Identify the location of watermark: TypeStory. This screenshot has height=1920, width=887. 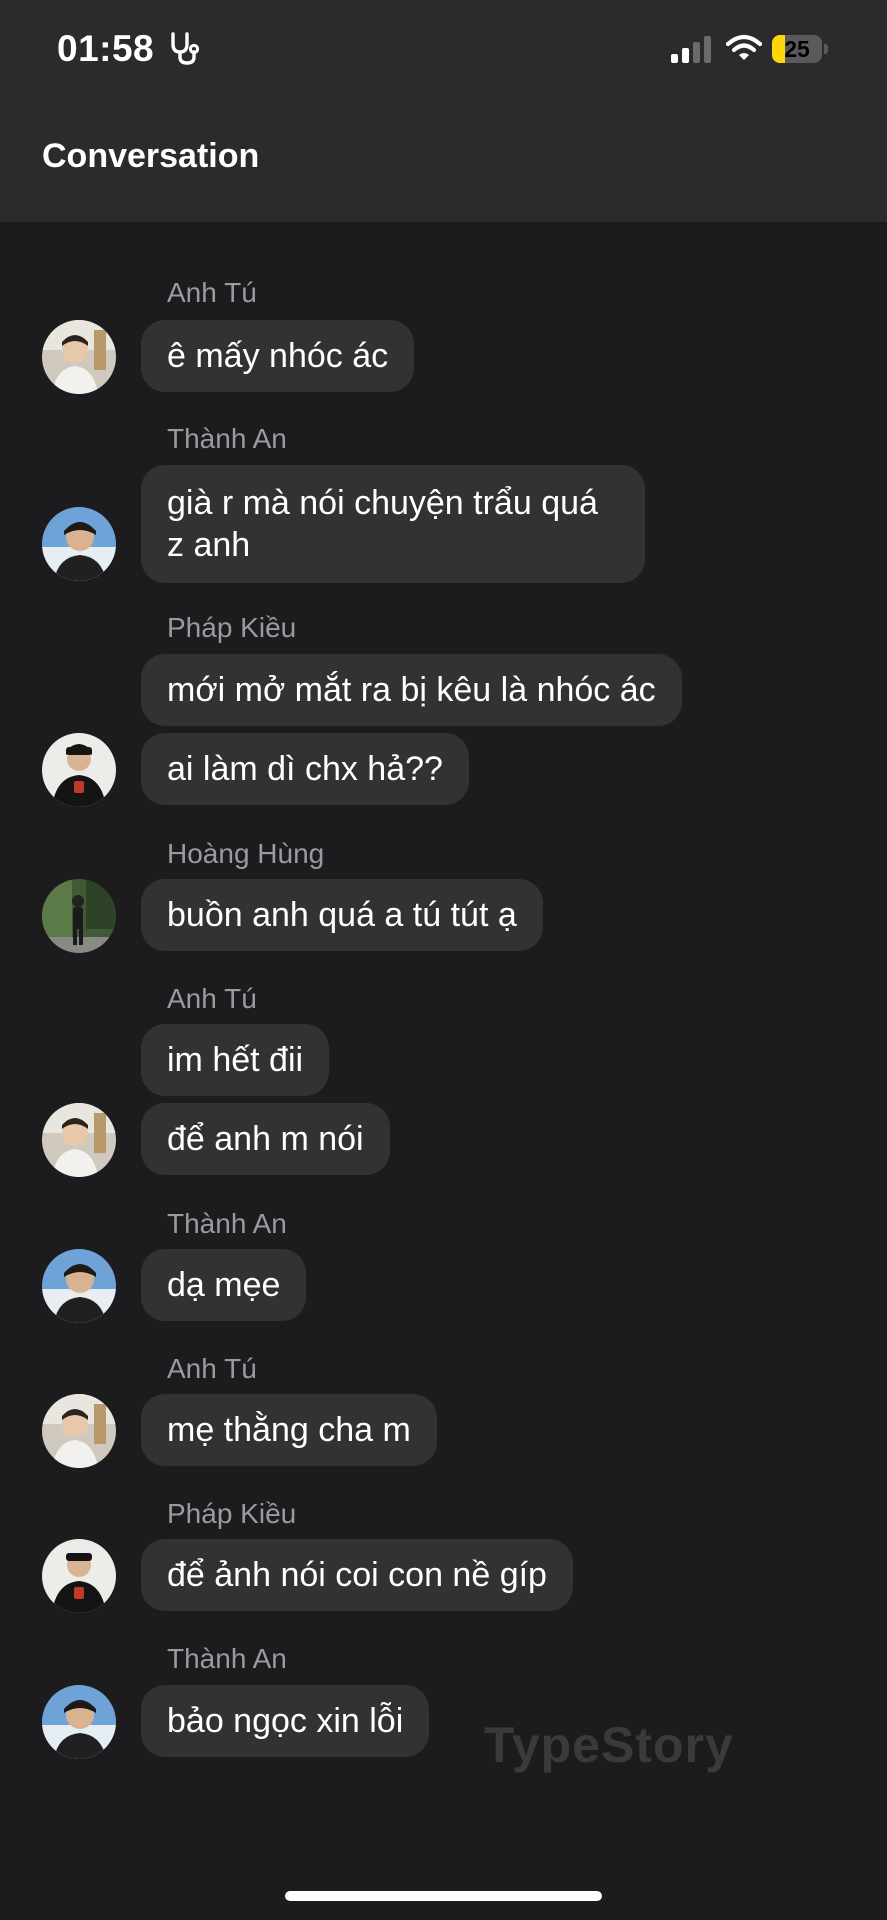
(609, 1745).